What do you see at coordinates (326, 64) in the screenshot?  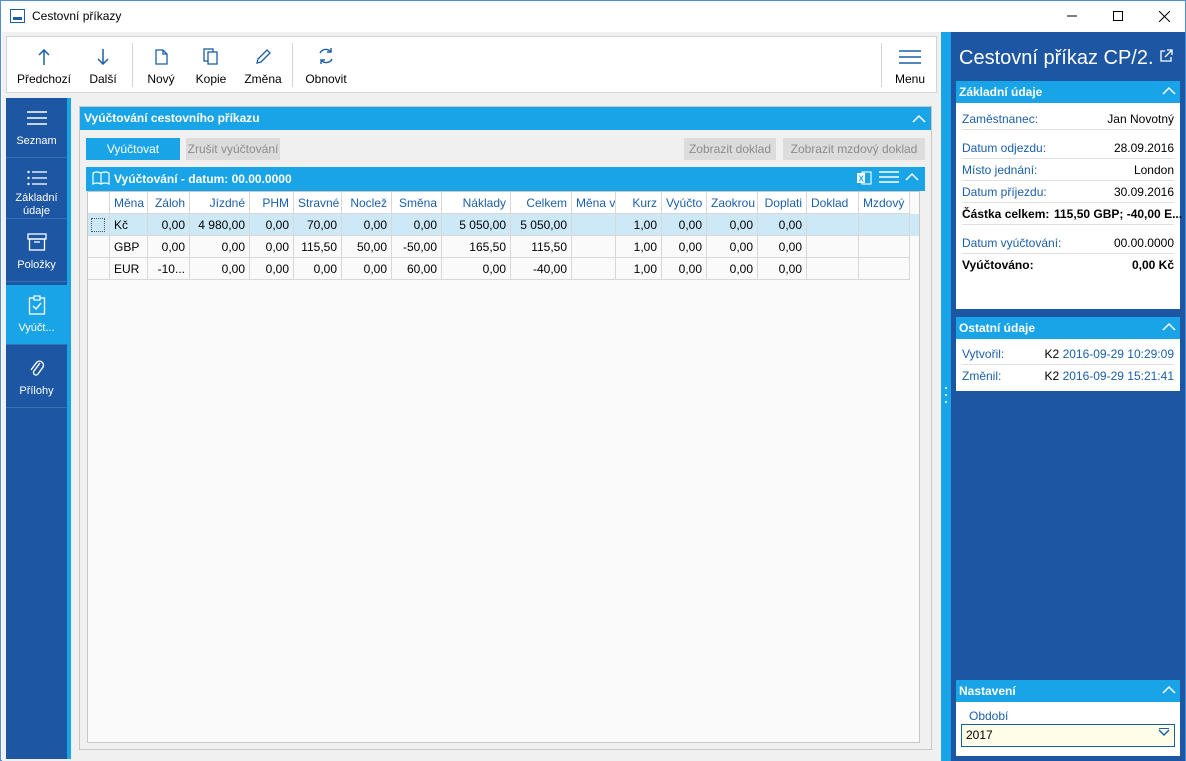 I see `refresh-button: Obnovit` at bounding box center [326, 64].